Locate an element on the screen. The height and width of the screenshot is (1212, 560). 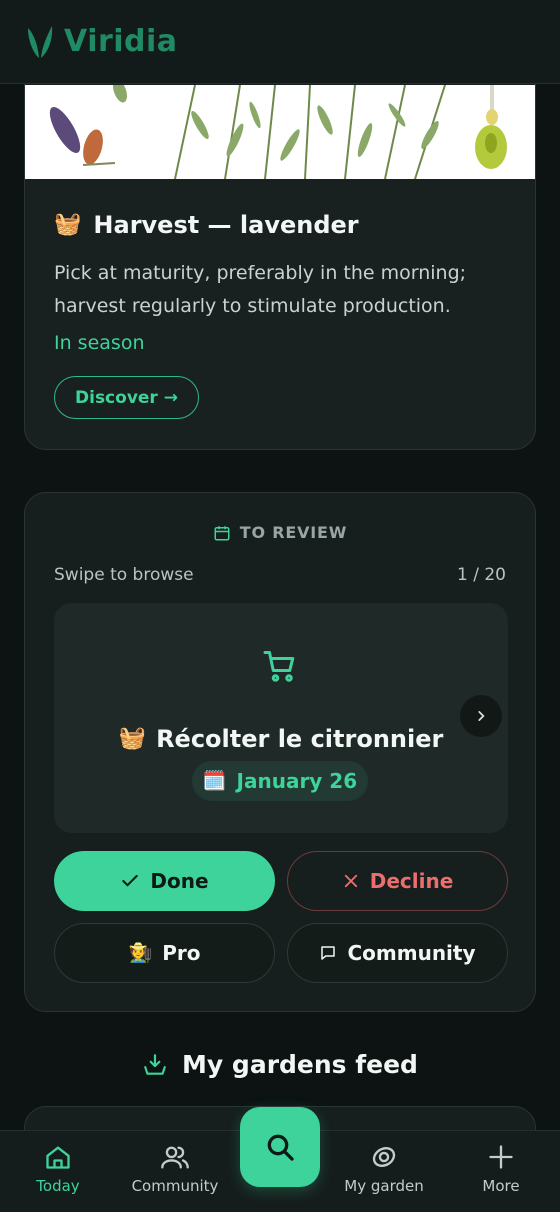
close-icon is located at coordinates (350, 881).